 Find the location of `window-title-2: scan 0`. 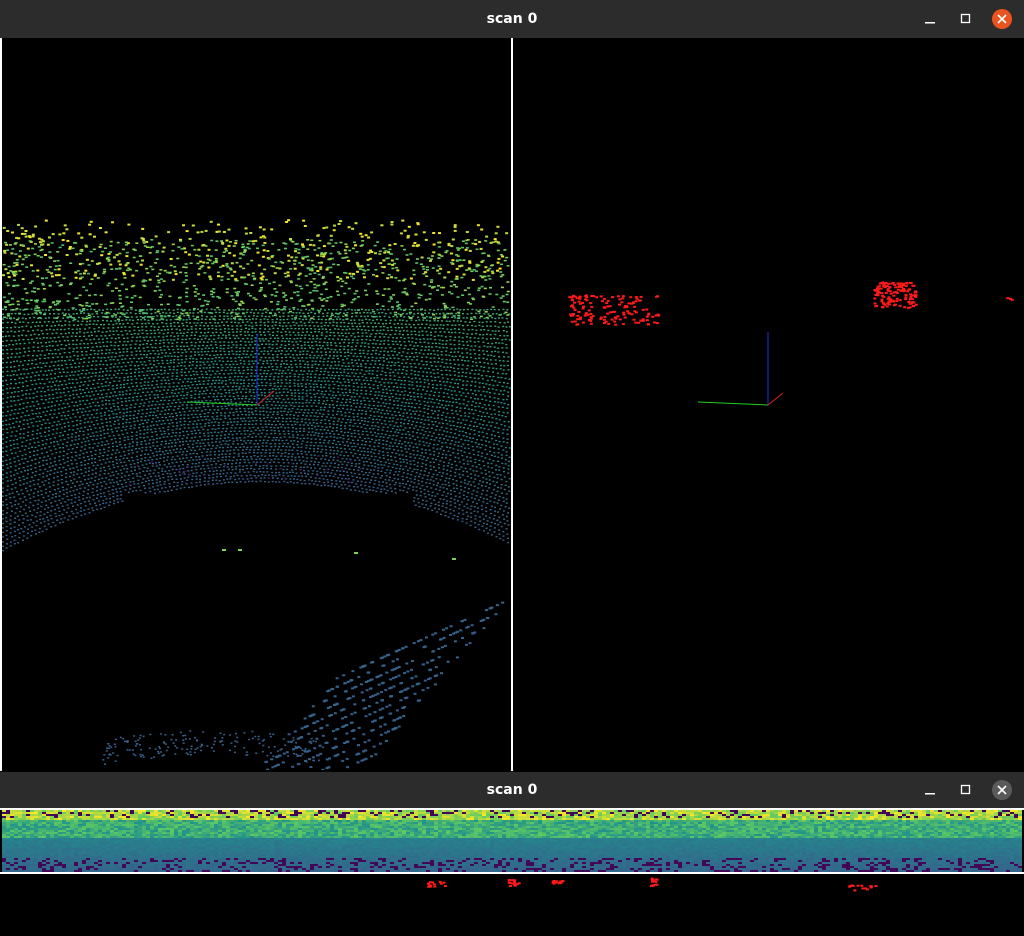

window-title-2: scan 0 is located at coordinates (512, 790).